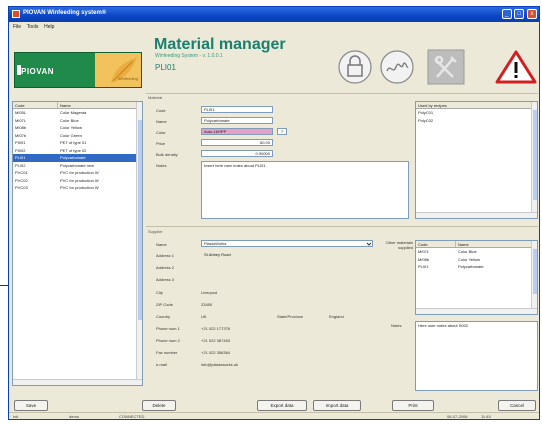 The width and height of the screenshot is (542, 424). What do you see at coordinates (215, 340) in the screenshot?
I see `phone2-field: +21 022 387453` at bounding box center [215, 340].